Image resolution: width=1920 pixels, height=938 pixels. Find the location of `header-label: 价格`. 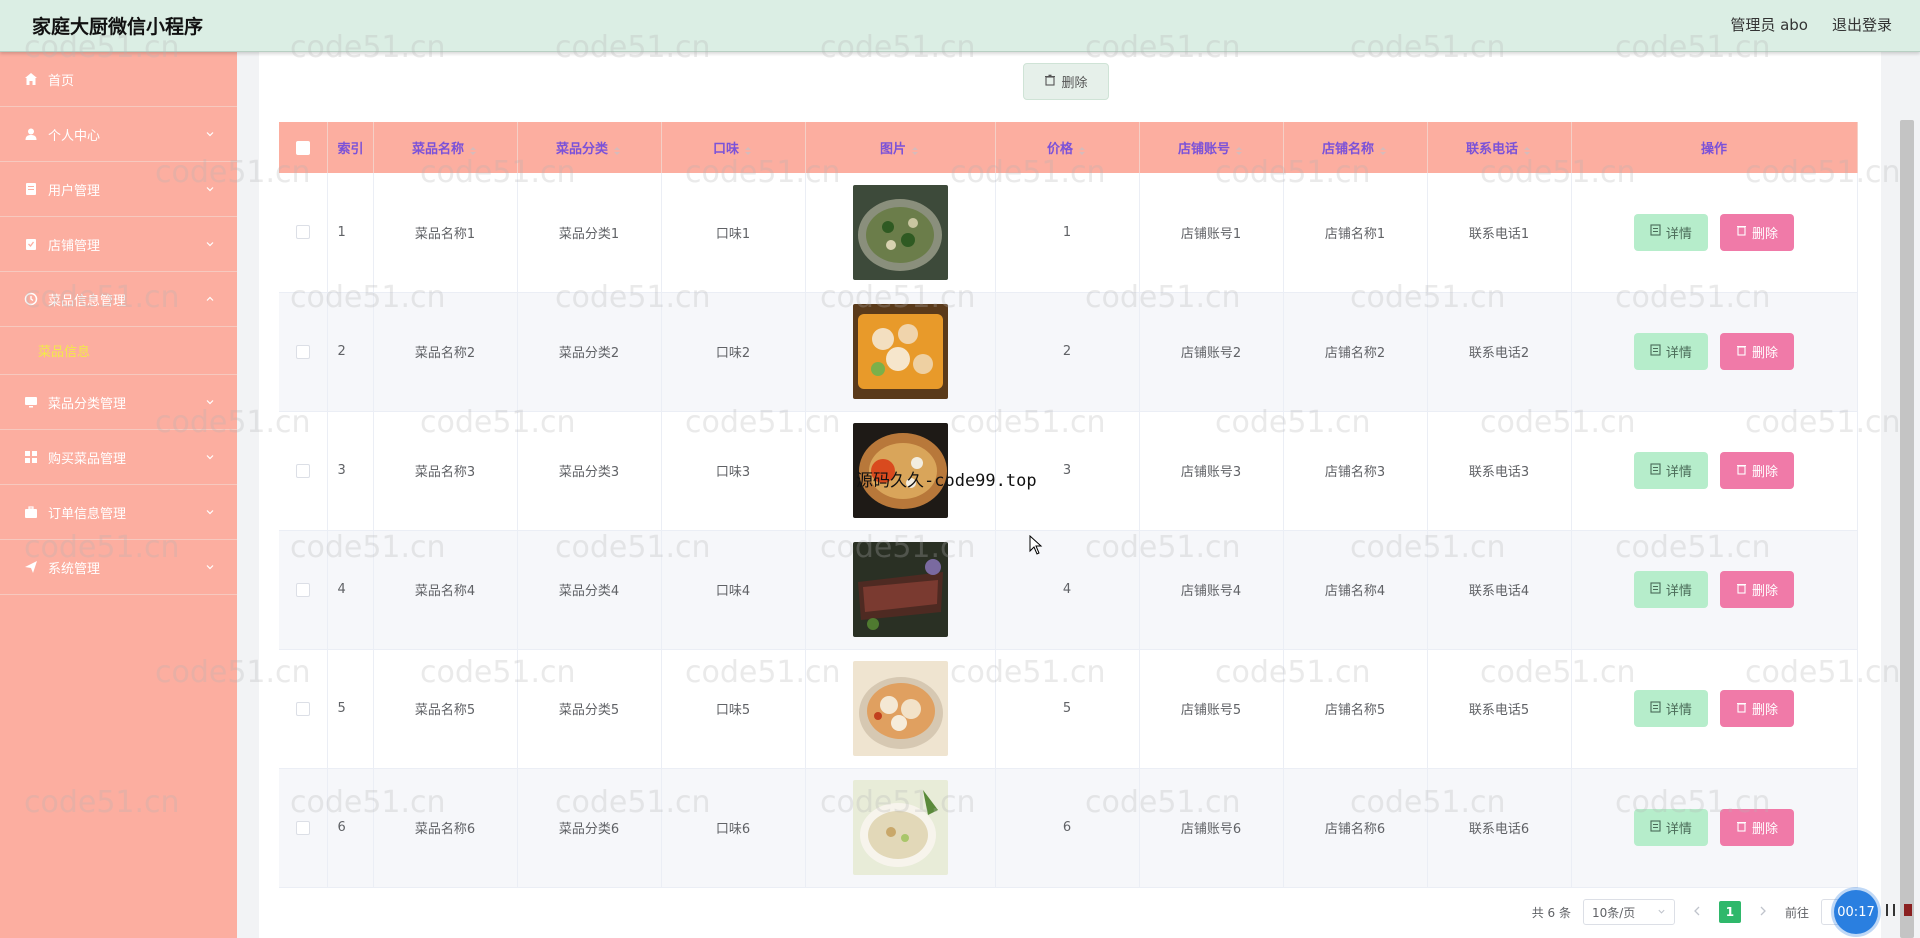

header-label: 价格 is located at coordinates (1059, 149).